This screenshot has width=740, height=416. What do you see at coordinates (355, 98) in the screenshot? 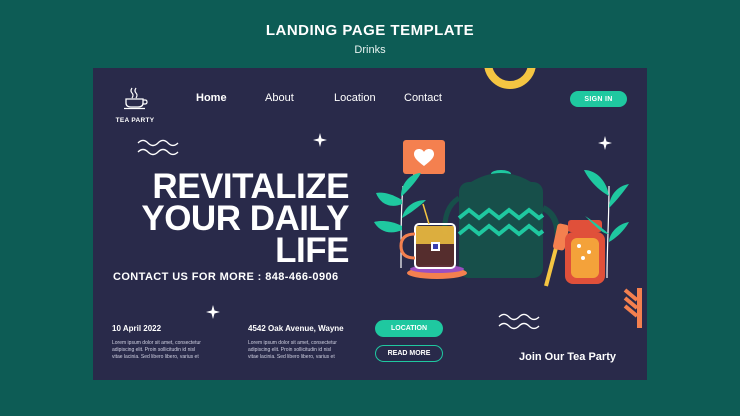
I see `nav-location: Location` at bounding box center [355, 98].